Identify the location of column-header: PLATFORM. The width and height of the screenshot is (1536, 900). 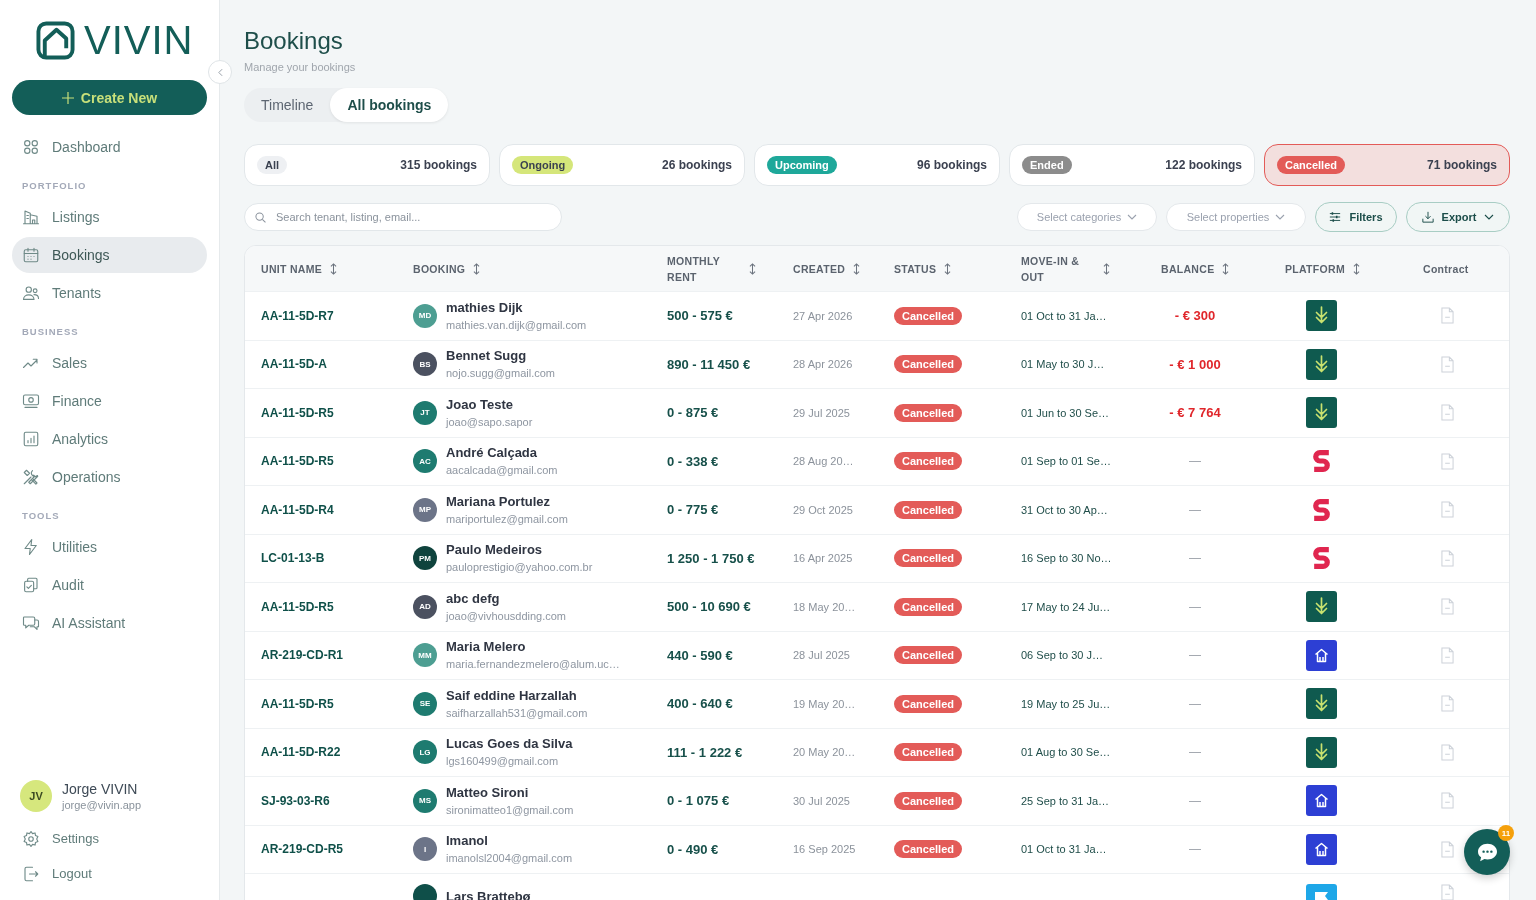
(1315, 268).